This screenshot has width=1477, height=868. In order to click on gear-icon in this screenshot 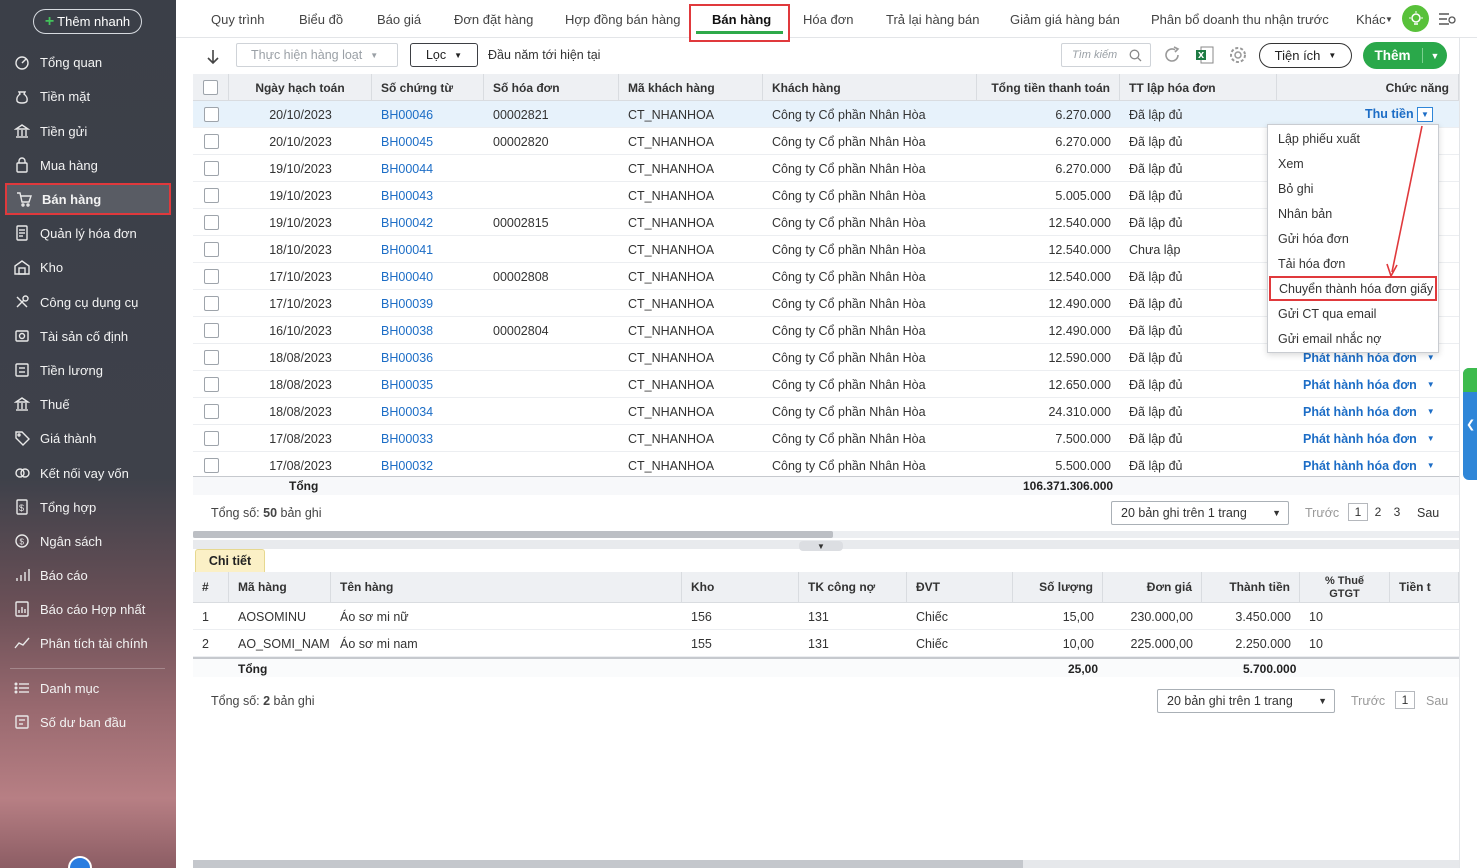, I will do `click(1238, 55)`.